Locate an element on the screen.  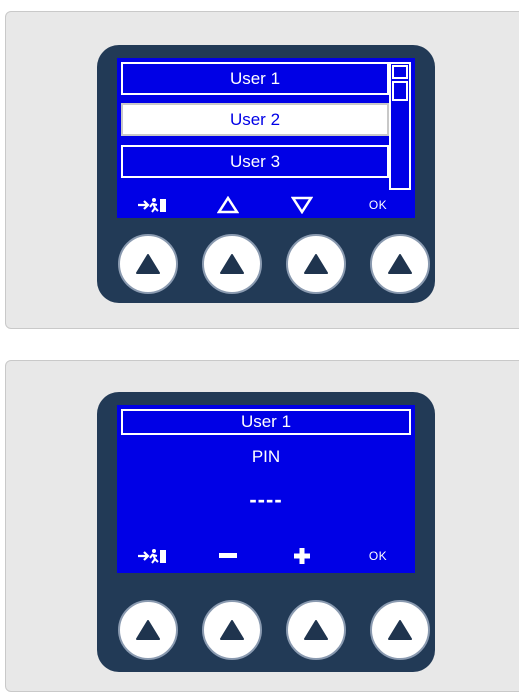
lcd-screen: User 1 PIN ---- OK is located at coordinates (266, 489).